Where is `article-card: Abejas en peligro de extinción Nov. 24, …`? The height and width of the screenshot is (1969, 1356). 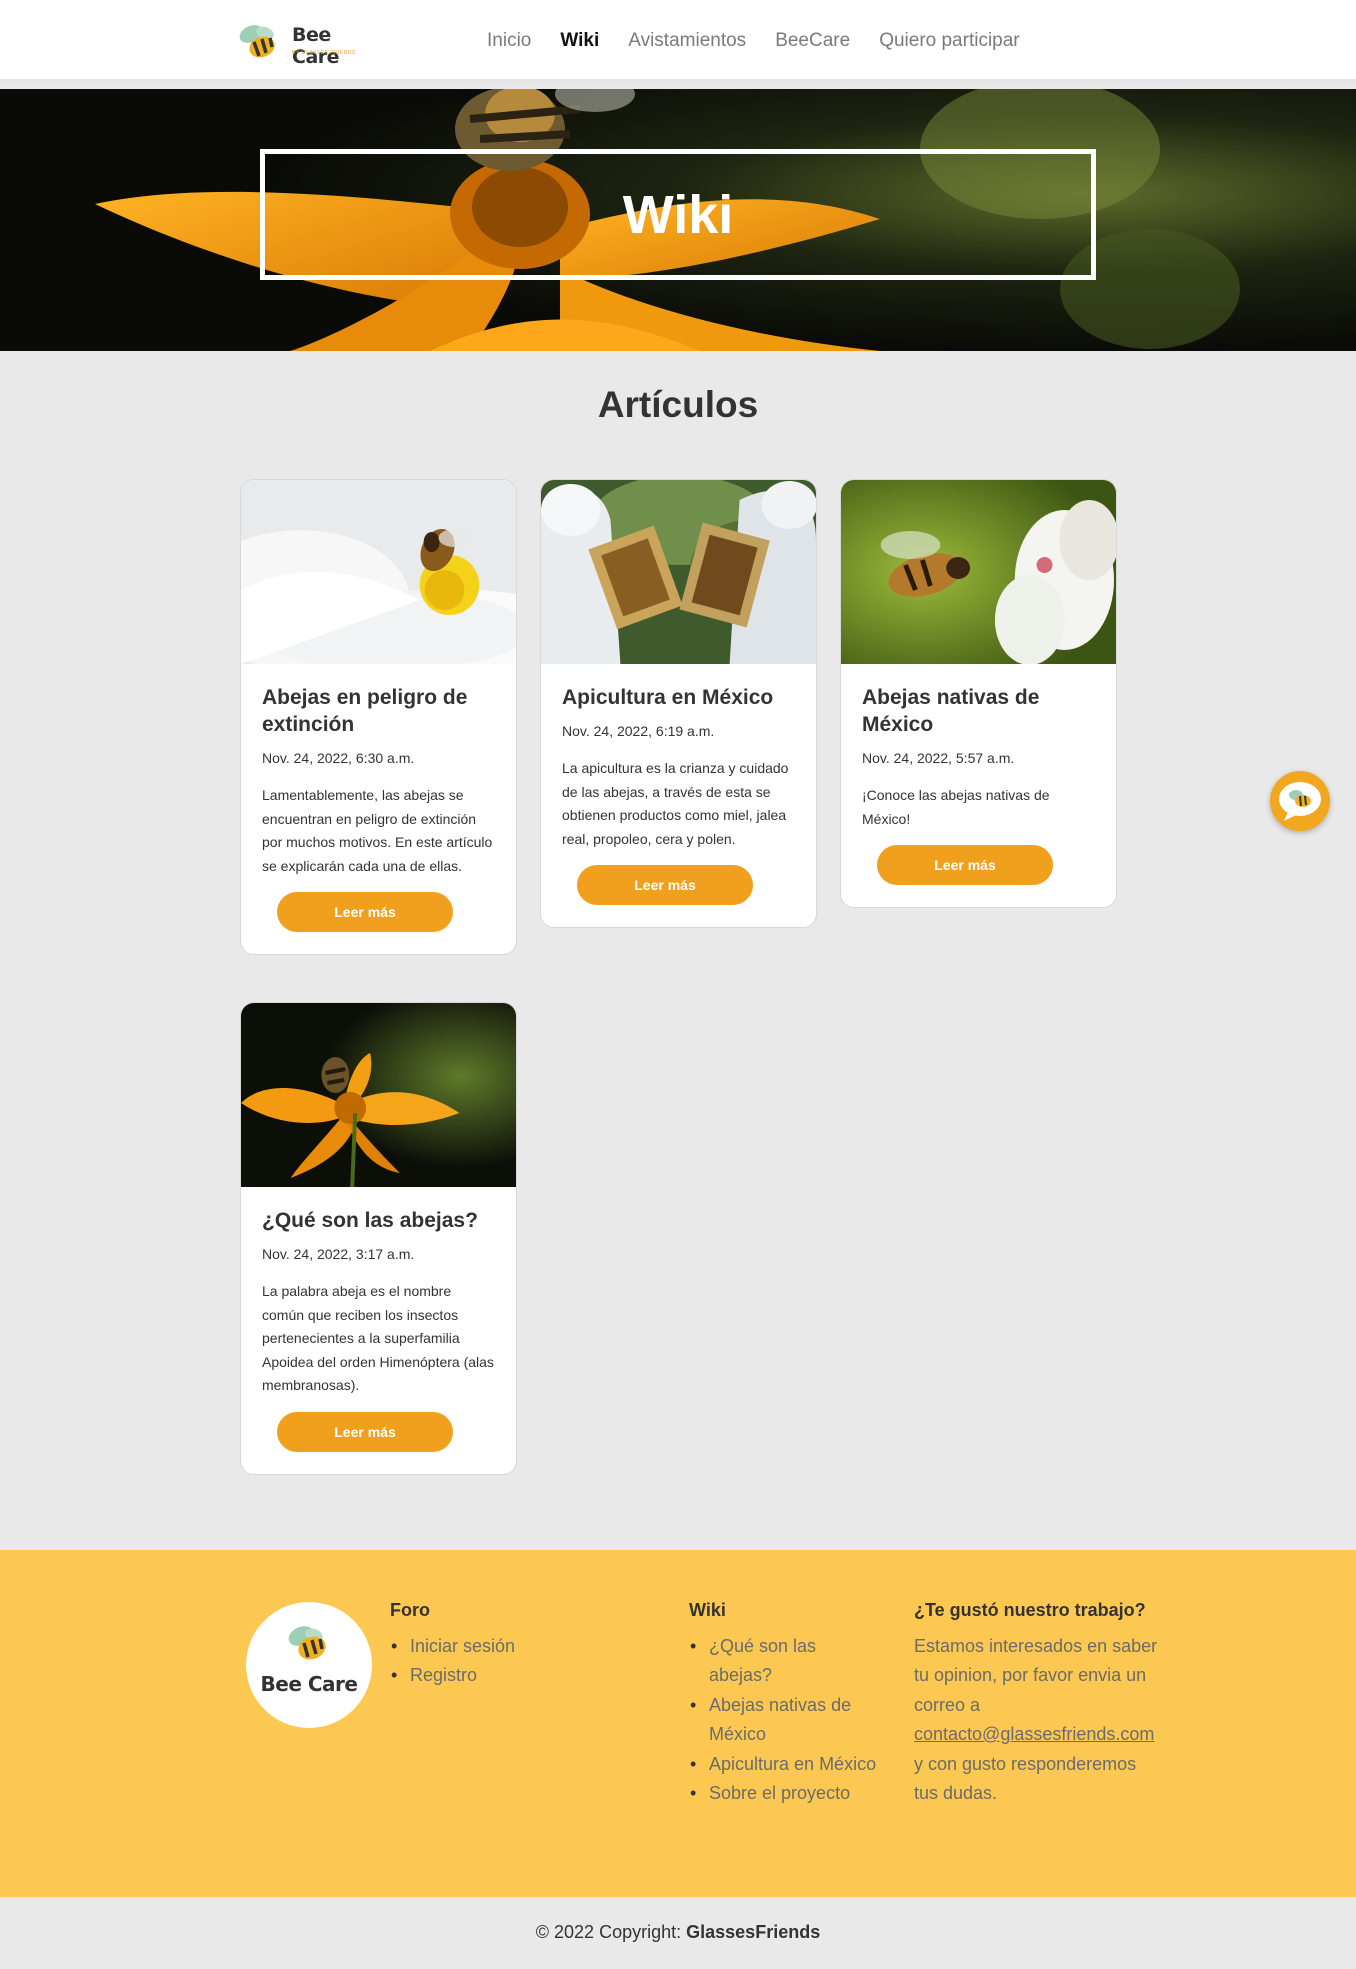 article-card: Abejas en peligro de extinción Nov. 24, … is located at coordinates (378, 717).